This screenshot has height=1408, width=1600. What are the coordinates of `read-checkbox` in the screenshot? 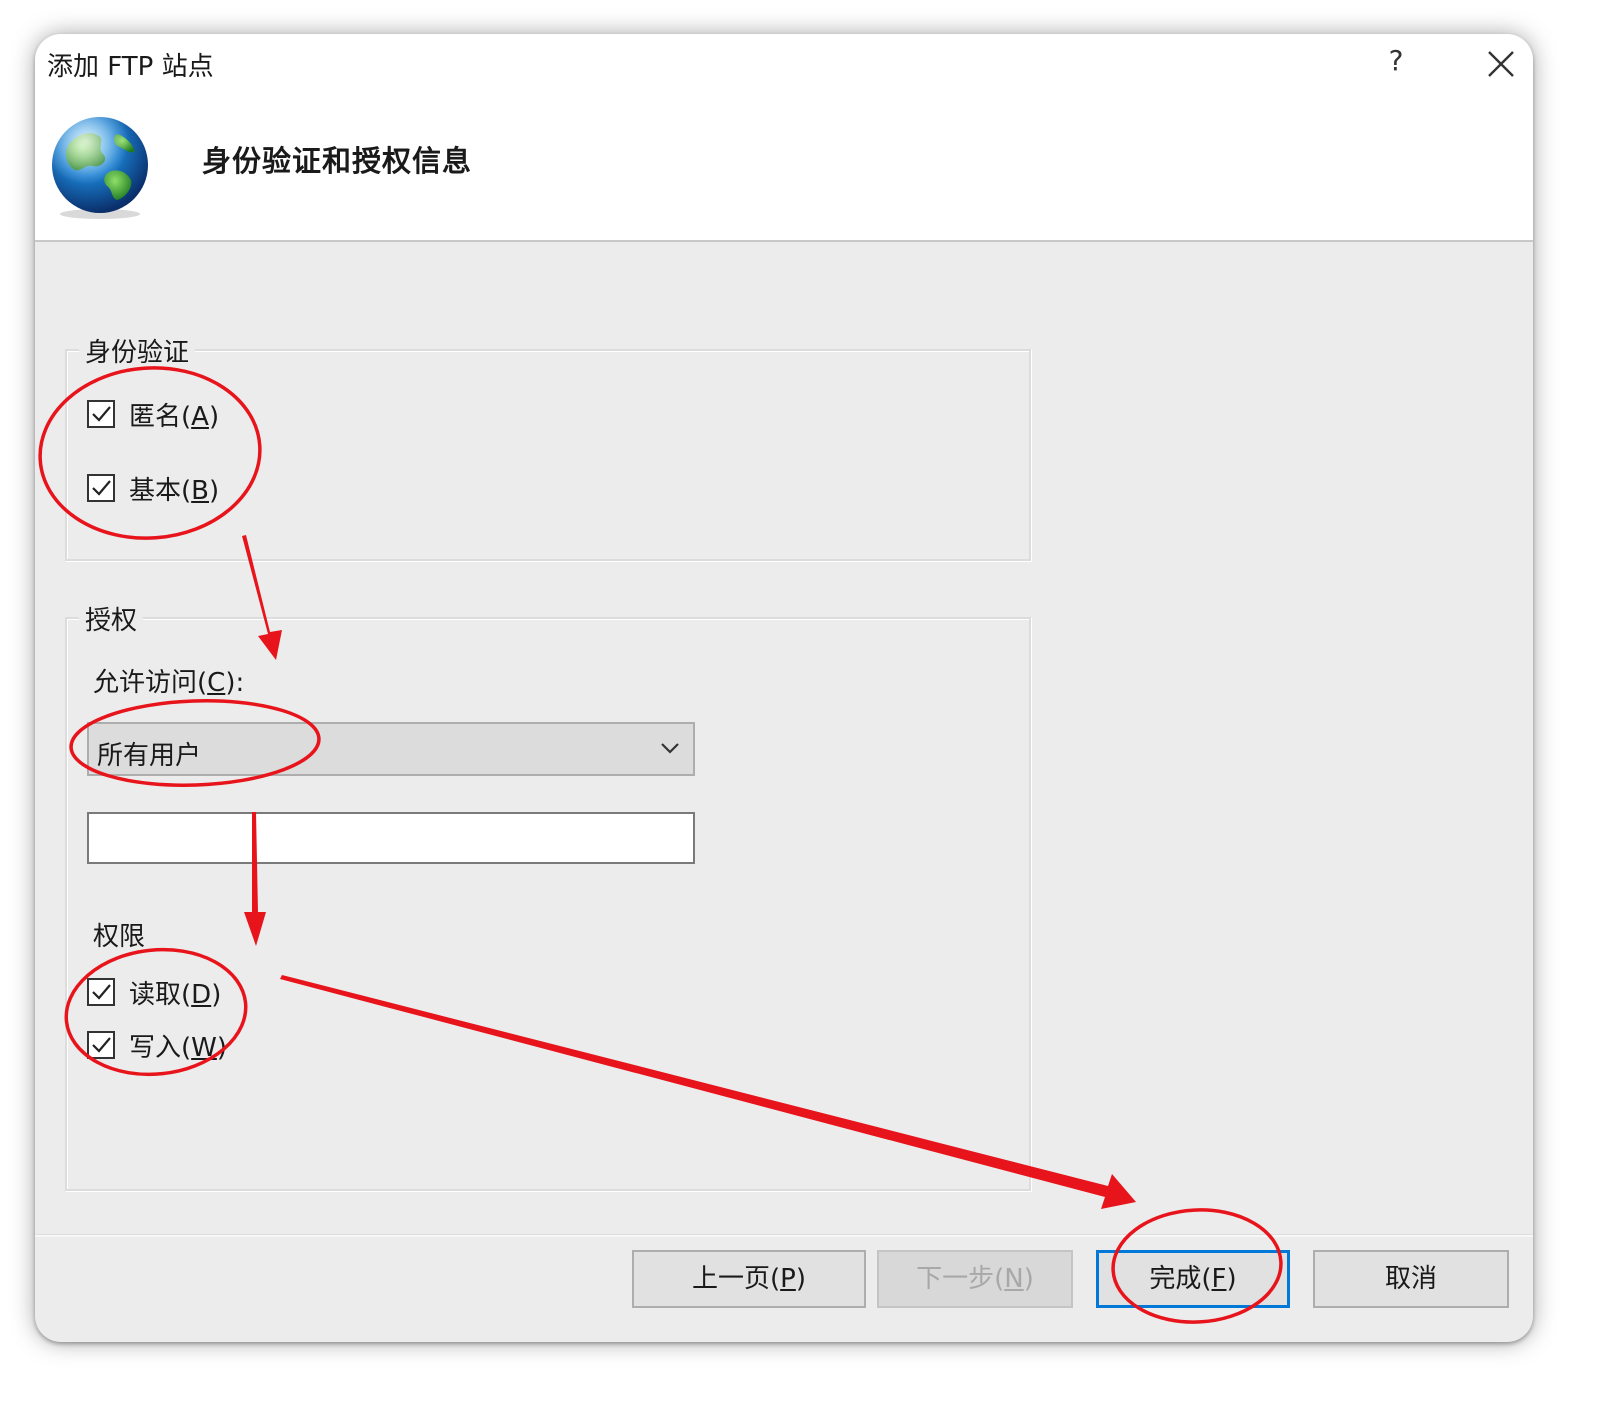 It's located at (101, 992).